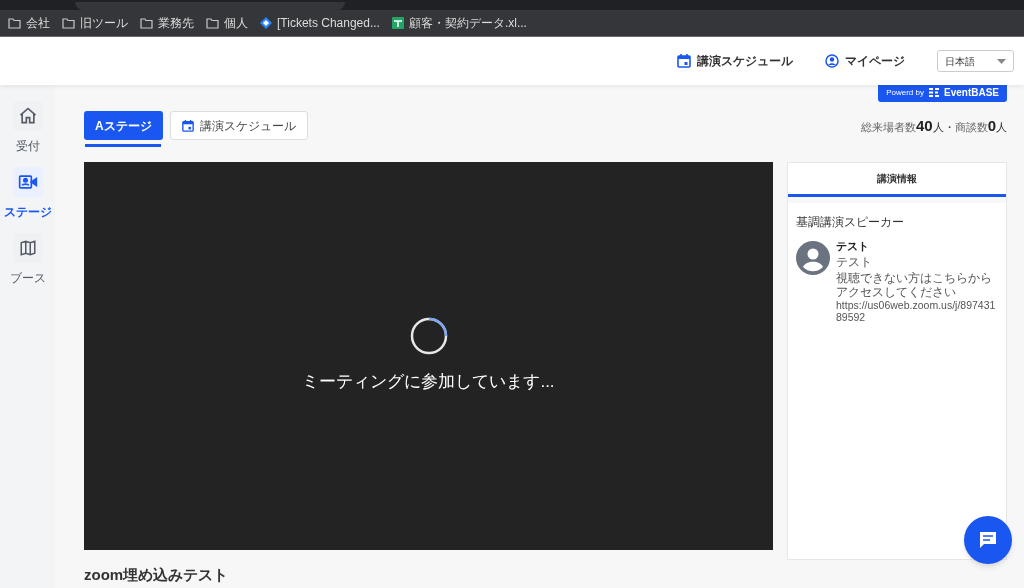  Describe the element at coordinates (266, 23) in the screenshot. I see `diamond-icon` at that location.